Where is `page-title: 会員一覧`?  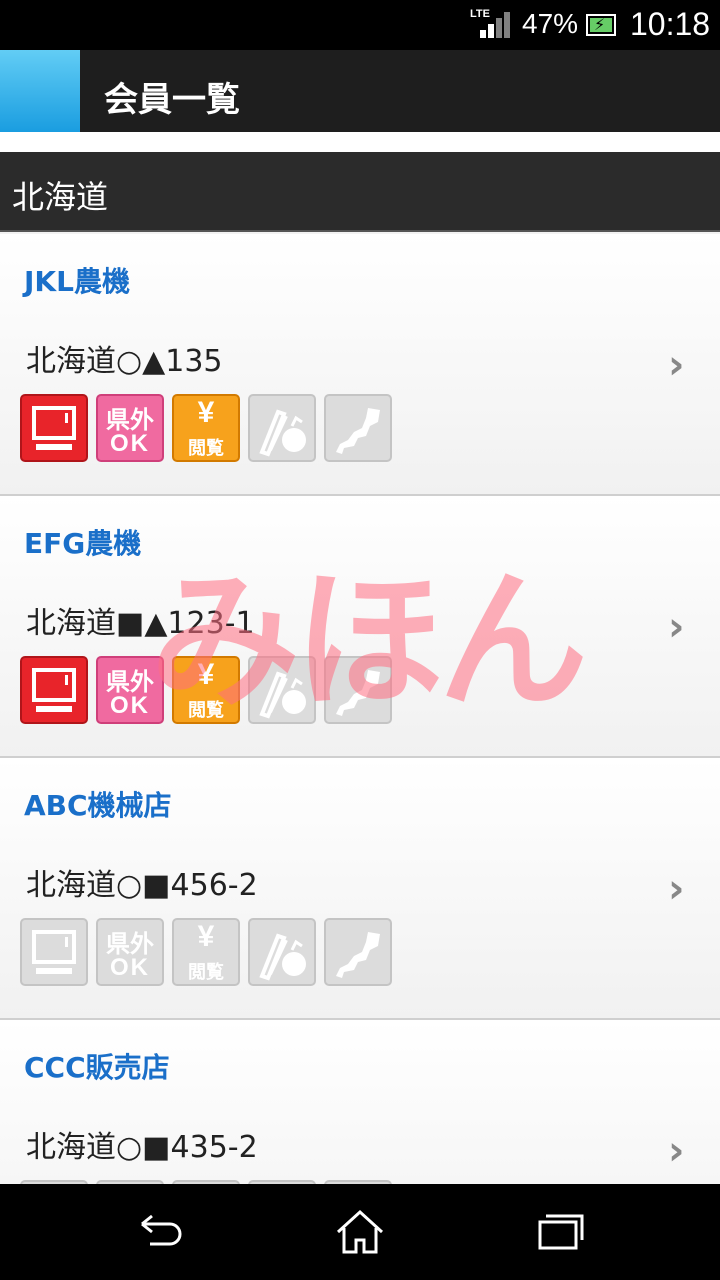 page-title: 会員一覧 is located at coordinates (172, 100).